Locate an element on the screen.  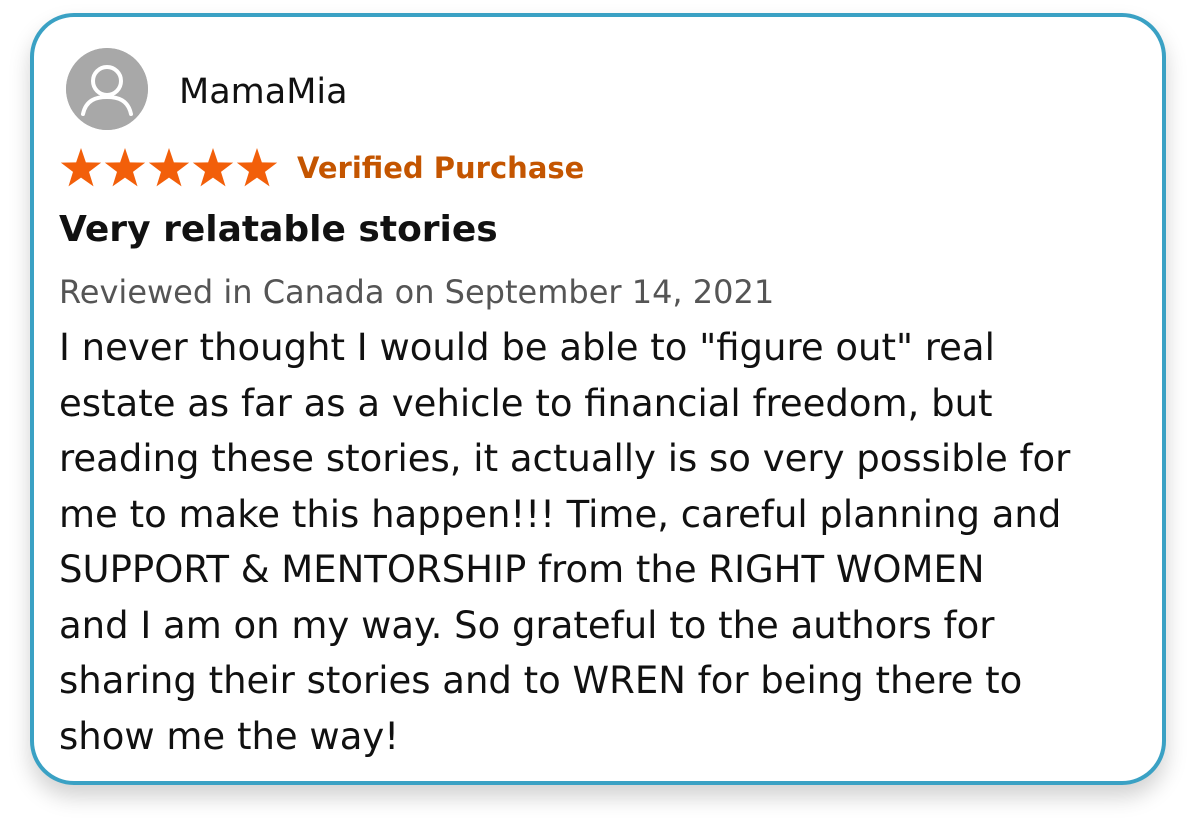
reviewer-name: MamaMia is located at coordinates (263, 92).